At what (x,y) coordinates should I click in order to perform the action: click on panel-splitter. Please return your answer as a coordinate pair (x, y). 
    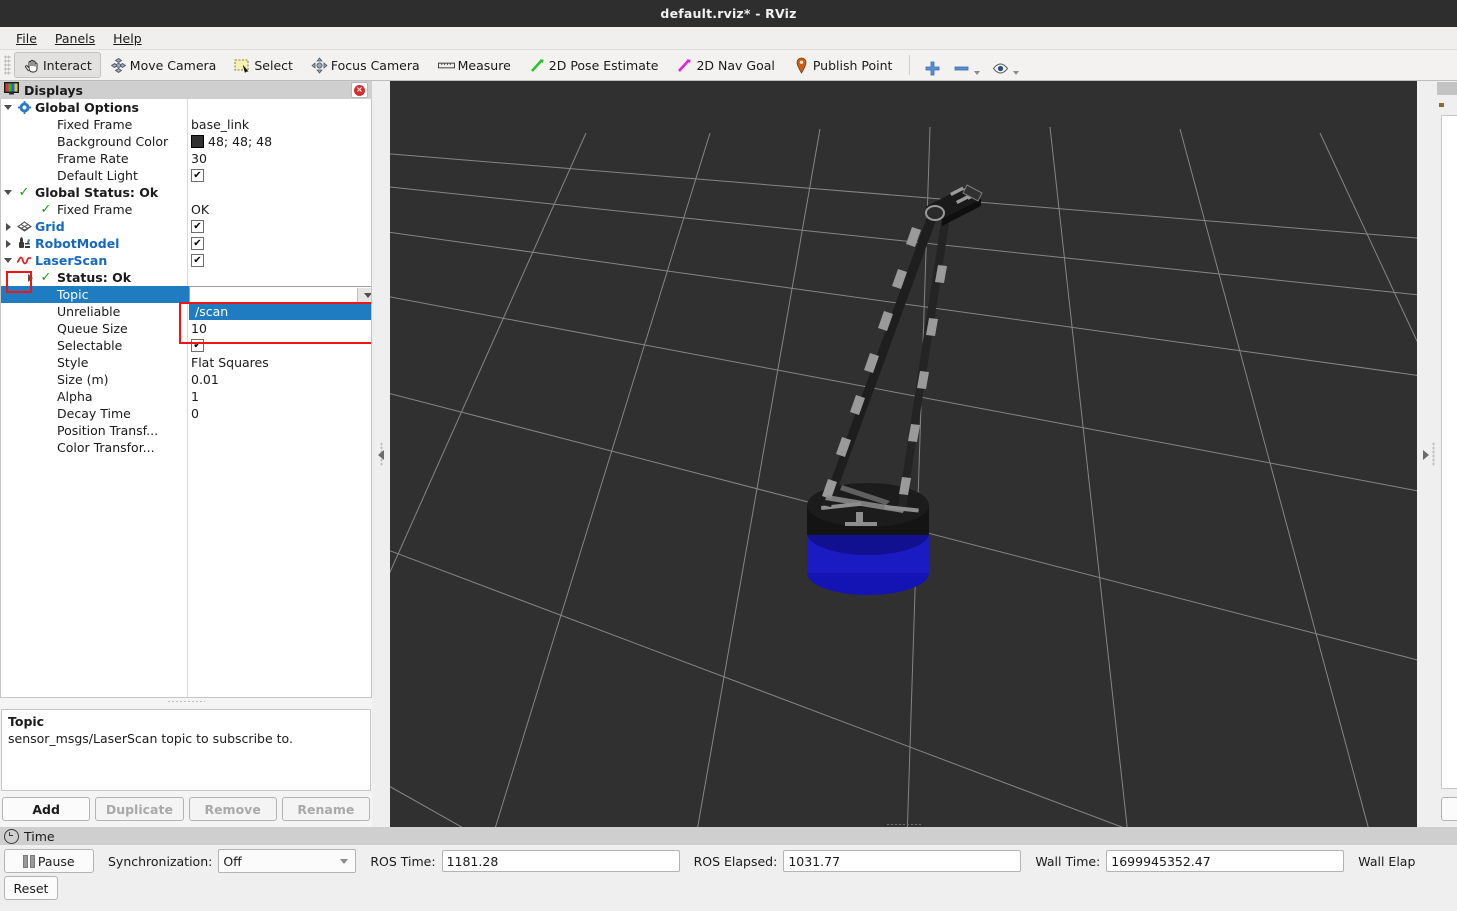
    Looking at the image, I should click on (186, 701).